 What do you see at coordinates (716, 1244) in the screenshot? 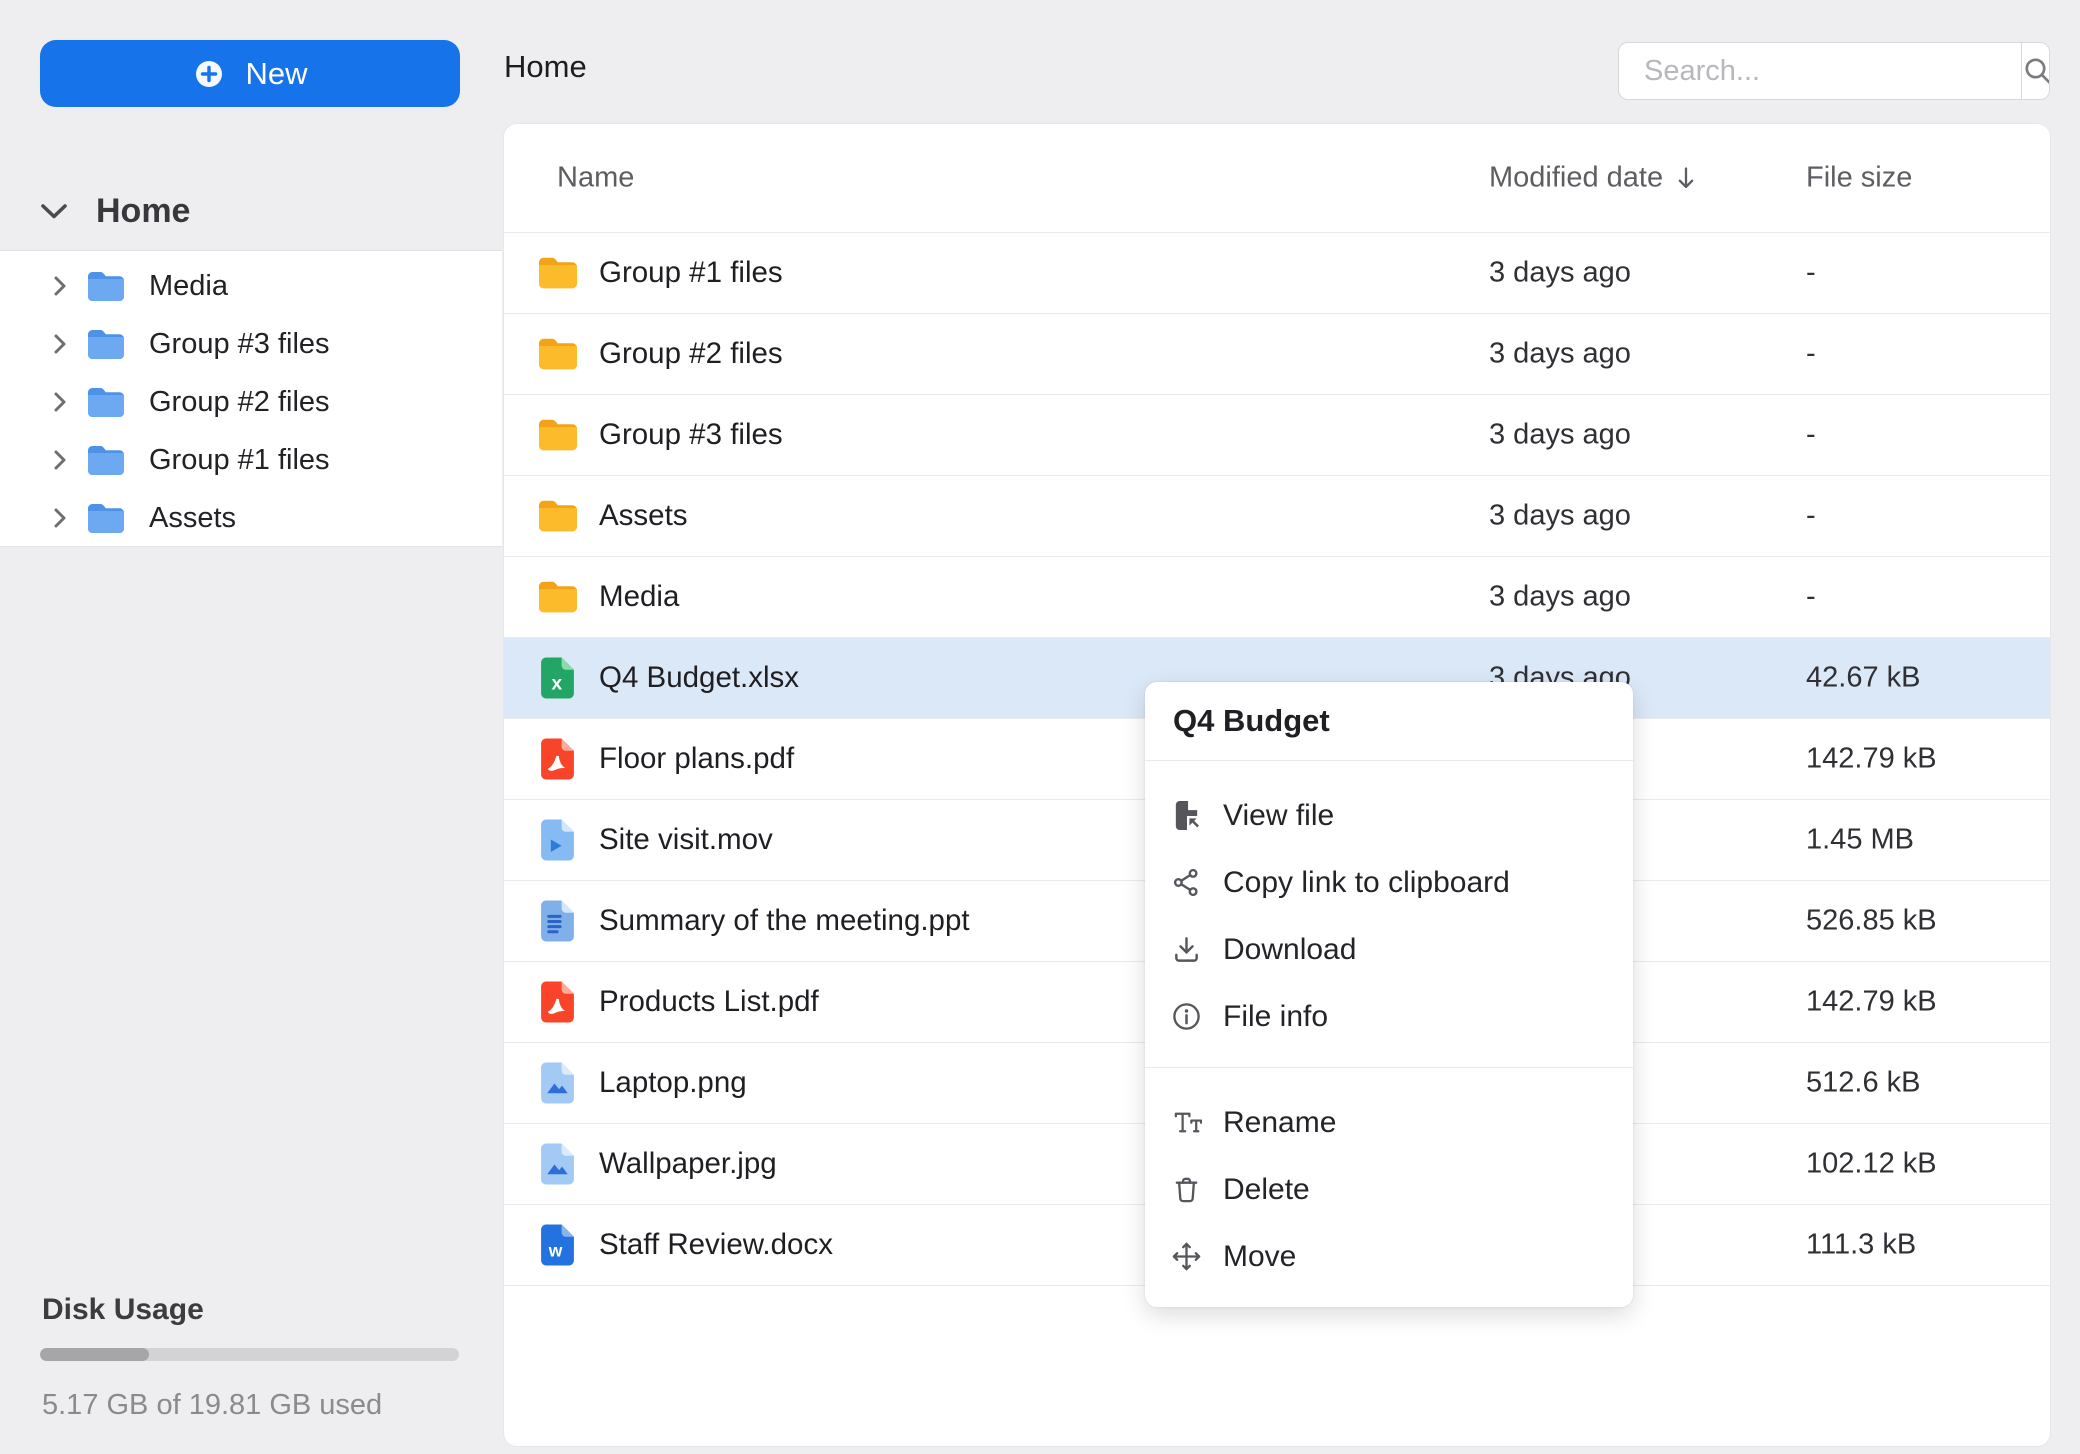
I see `file-name: Staff Review.docx` at bounding box center [716, 1244].